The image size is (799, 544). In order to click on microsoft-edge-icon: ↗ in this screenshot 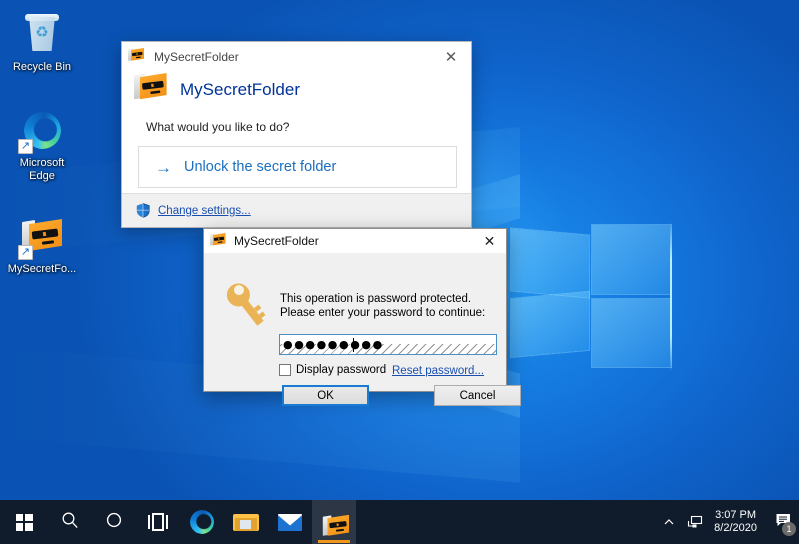, I will do `click(42, 130)`.